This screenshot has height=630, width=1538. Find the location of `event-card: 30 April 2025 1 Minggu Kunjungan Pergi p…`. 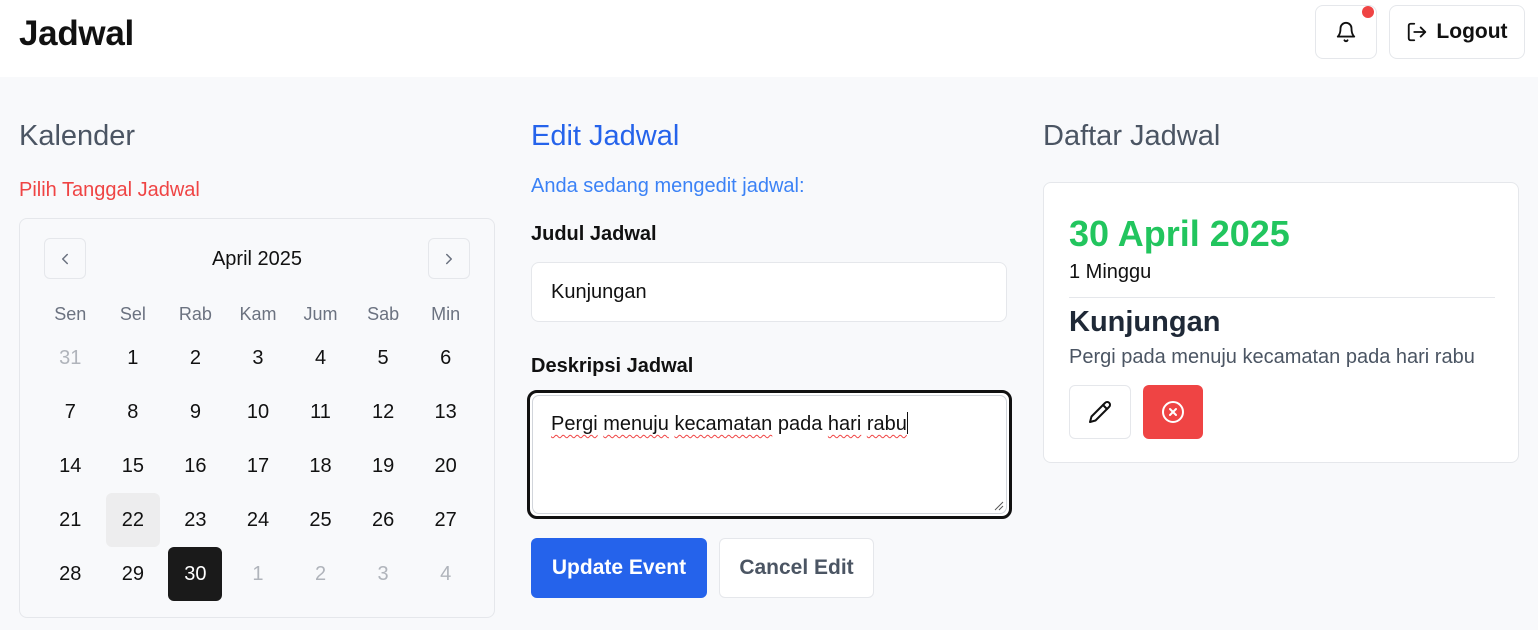

event-card: 30 April 2025 1 Minggu Kunjungan Pergi p… is located at coordinates (1281, 322).